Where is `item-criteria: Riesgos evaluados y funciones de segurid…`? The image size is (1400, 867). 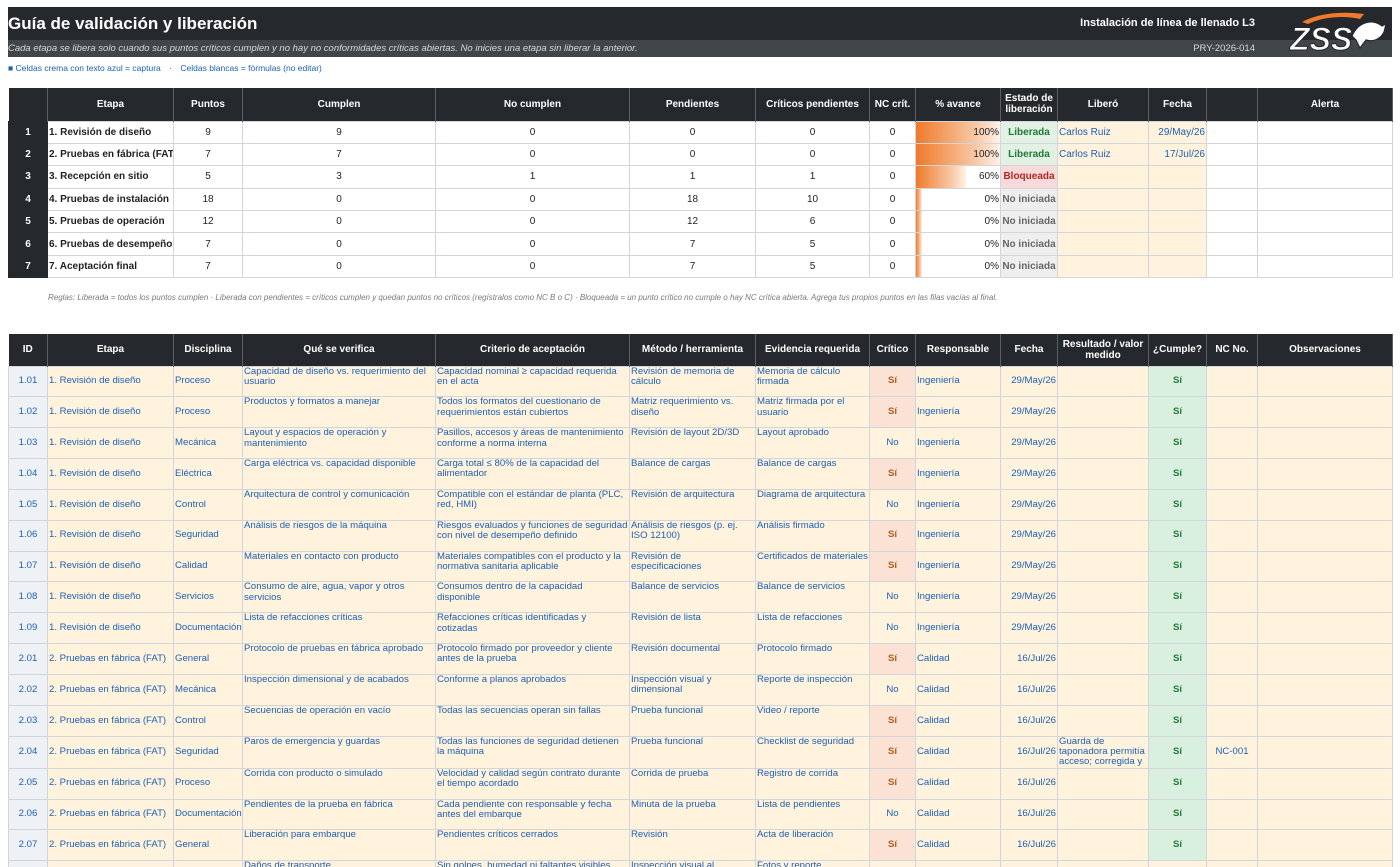 item-criteria: Riesgos evaluados y funciones de segurid… is located at coordinates (532, 535).